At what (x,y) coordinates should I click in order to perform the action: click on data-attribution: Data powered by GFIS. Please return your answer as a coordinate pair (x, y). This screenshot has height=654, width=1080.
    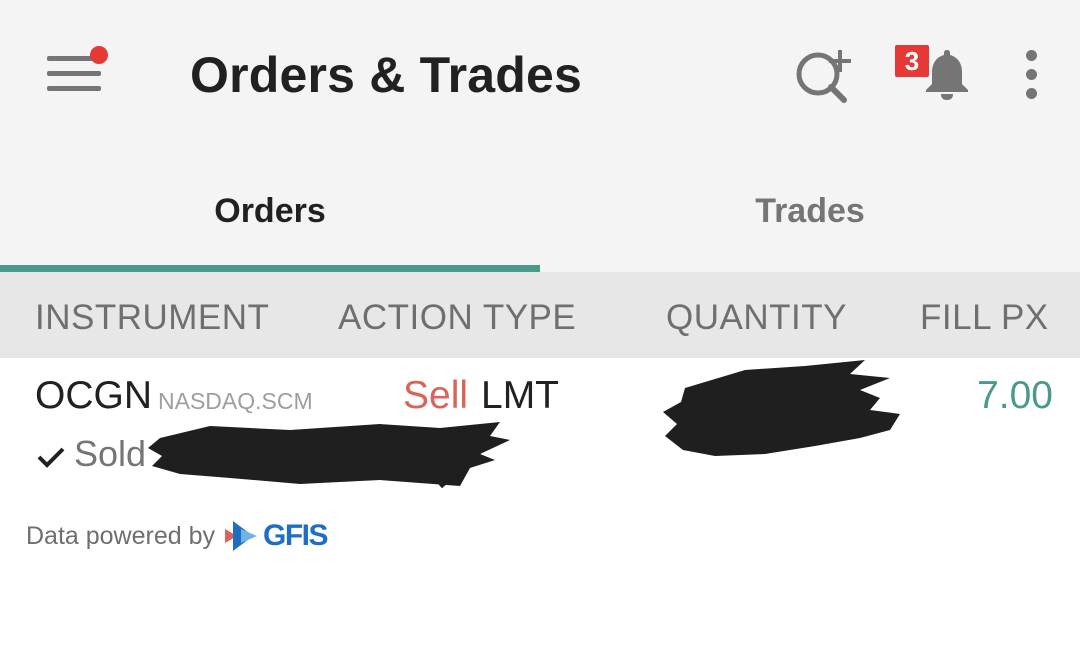
    Looking at the image, I should click on (177, 536).